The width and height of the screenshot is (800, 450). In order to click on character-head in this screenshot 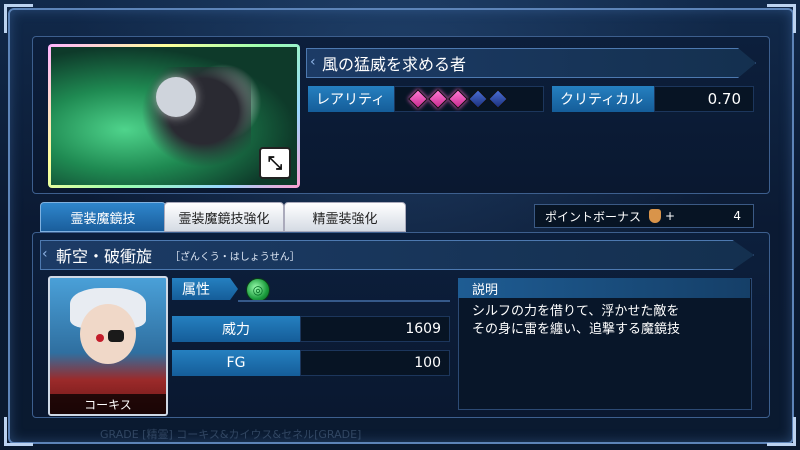, I will do `click(176, 97)`.